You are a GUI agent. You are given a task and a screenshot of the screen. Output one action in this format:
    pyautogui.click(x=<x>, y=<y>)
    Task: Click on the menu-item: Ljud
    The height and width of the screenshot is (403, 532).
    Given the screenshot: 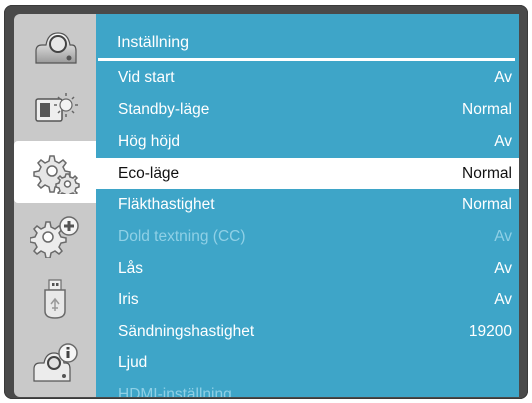 What is the action you would take?
    pyautogui.click(x=307, y=362)
    